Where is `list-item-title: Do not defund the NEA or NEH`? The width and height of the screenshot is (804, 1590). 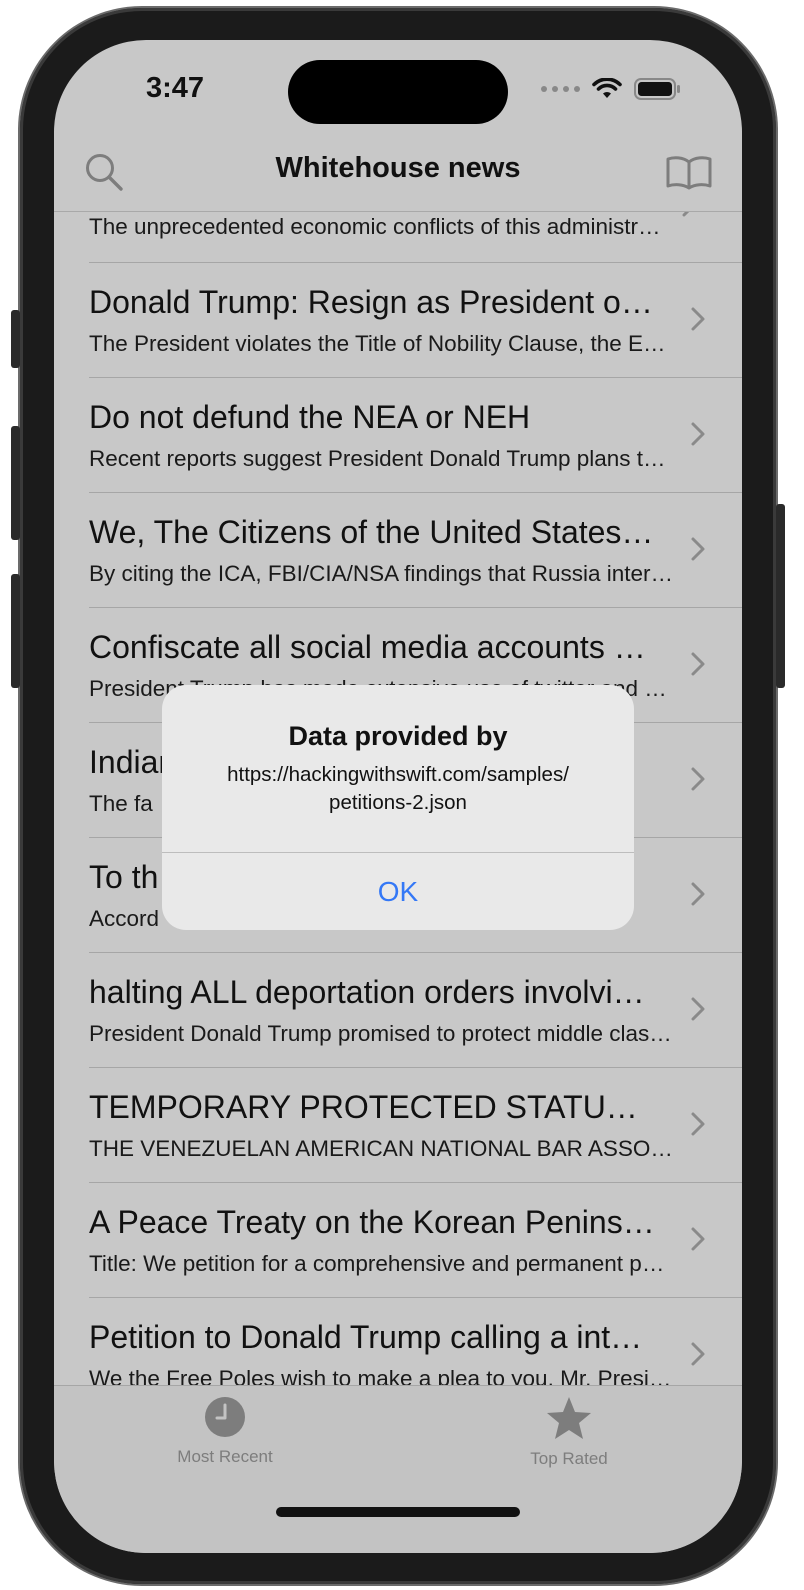
list-item-title: Do not defund the NEA or NEH is located at coordinates (310, 417).